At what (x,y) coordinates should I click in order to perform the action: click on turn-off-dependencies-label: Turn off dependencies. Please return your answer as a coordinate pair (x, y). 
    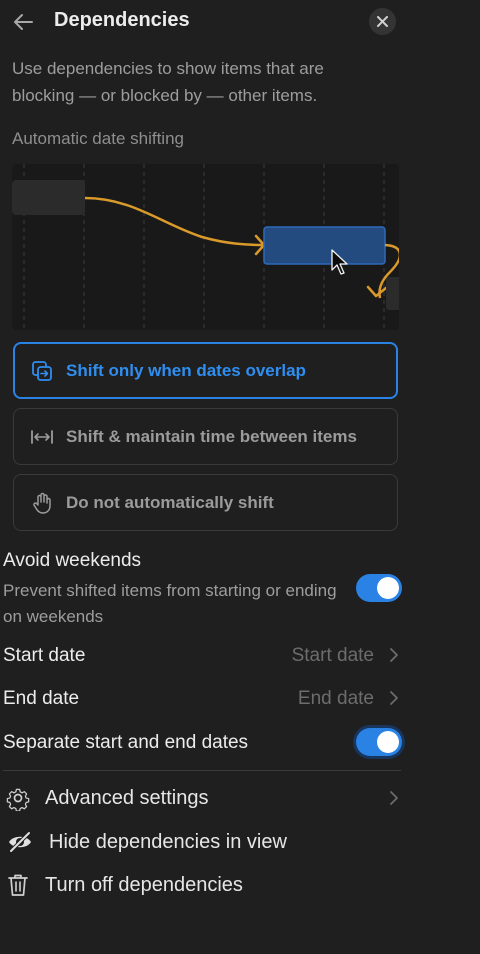
    Looking at the image, I should click on (144, 885).